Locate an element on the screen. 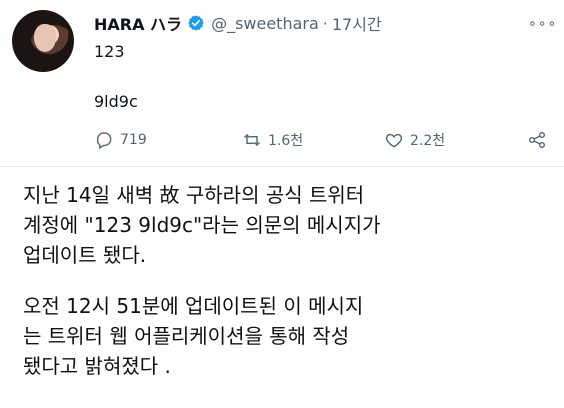 The height and width of the screenshot is (408, 564). display-name: HARA ハラ is located at coordinates (138, 23).